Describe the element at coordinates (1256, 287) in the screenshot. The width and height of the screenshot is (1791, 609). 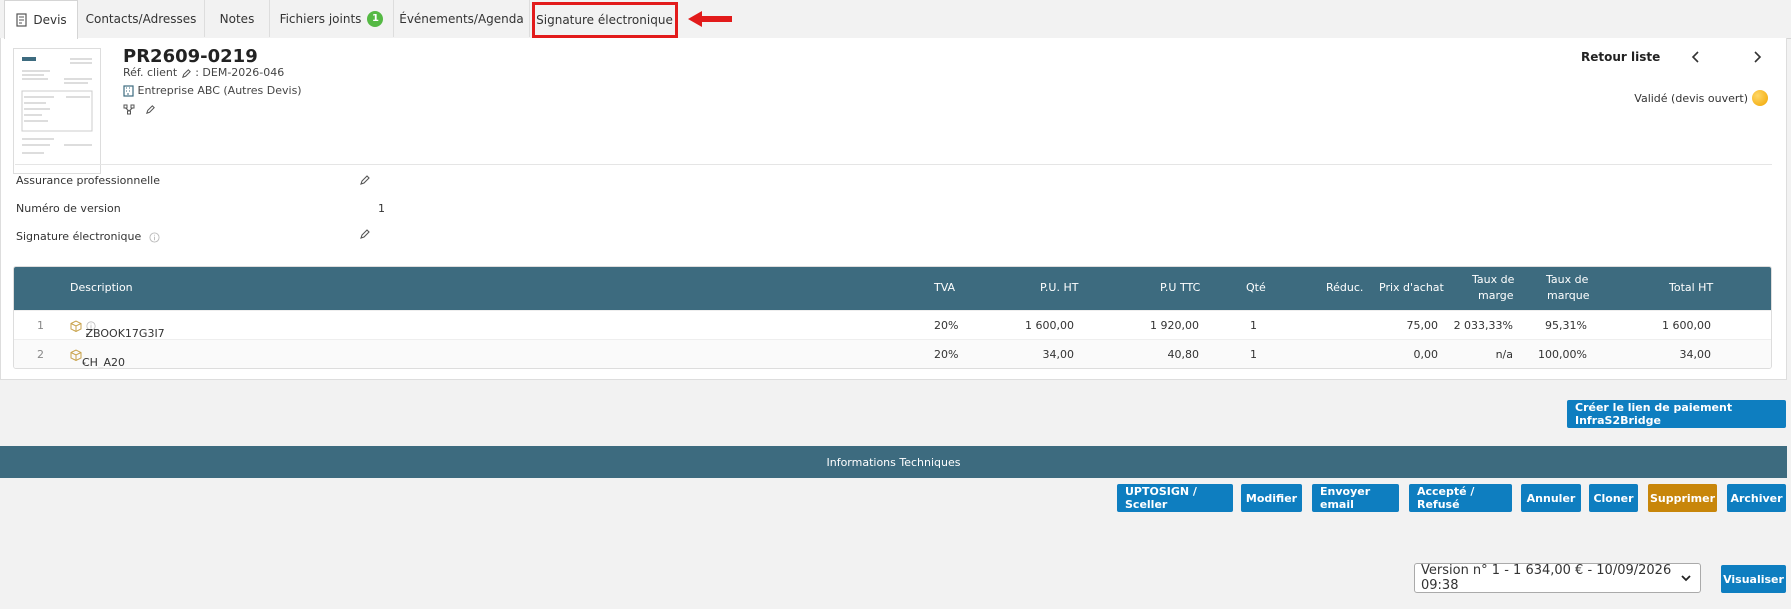
I see `col-qte: Qté` at that location.